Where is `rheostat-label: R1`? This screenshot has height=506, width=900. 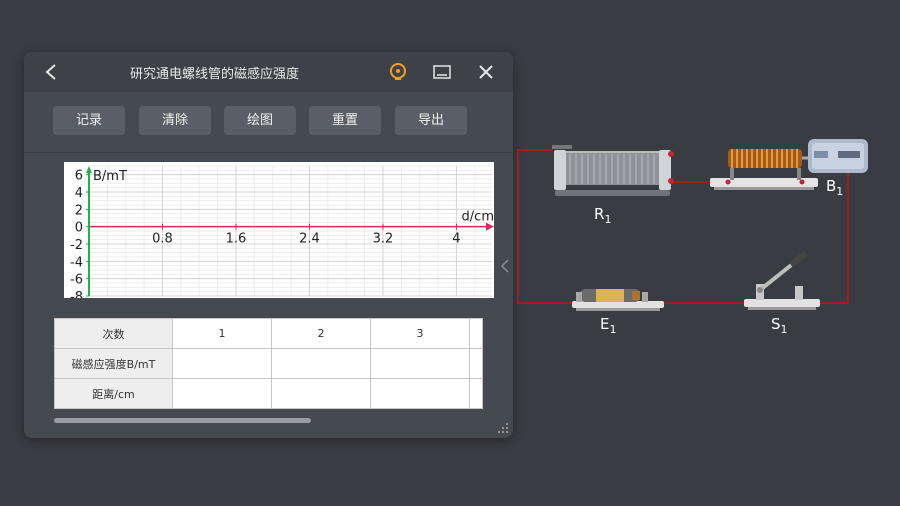
rheostat-label: R1 is located at coordinates (603, 215).